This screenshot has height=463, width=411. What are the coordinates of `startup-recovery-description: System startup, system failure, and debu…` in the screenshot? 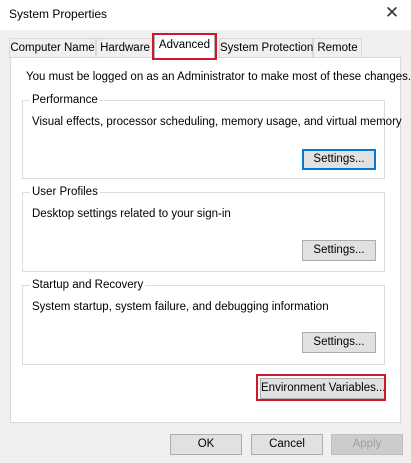 It's located at (180, 307).